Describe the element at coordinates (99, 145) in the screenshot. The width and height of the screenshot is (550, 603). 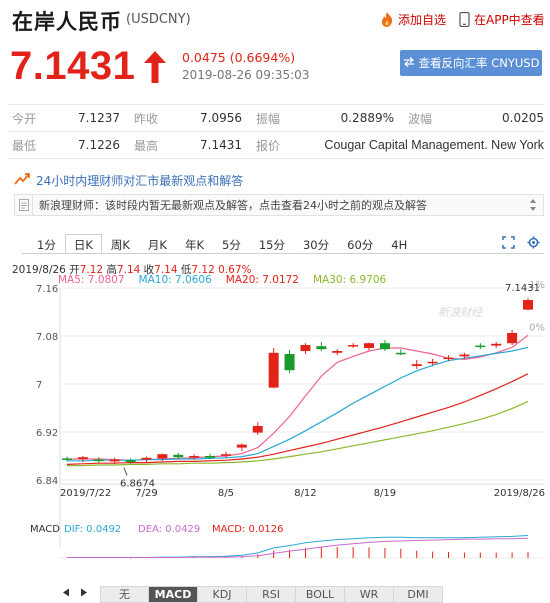
I see `stats-value: 7.1226` at that location.